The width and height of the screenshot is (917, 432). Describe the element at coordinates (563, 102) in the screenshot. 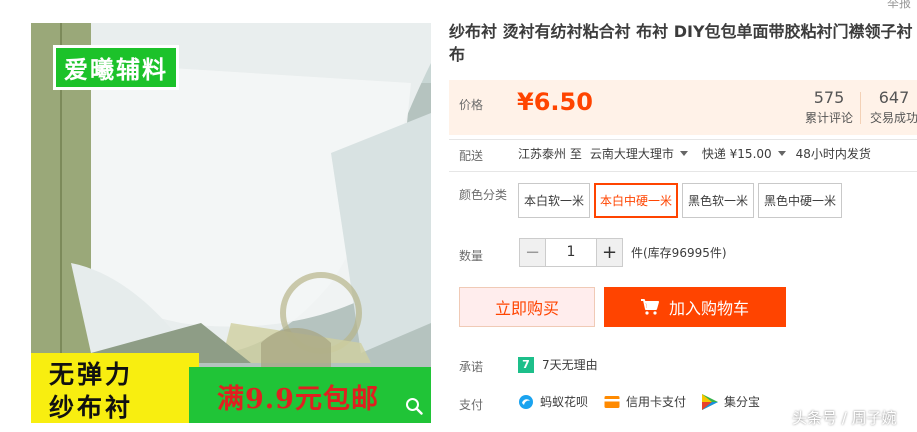

I see `price-amount: 6.50` at that location.